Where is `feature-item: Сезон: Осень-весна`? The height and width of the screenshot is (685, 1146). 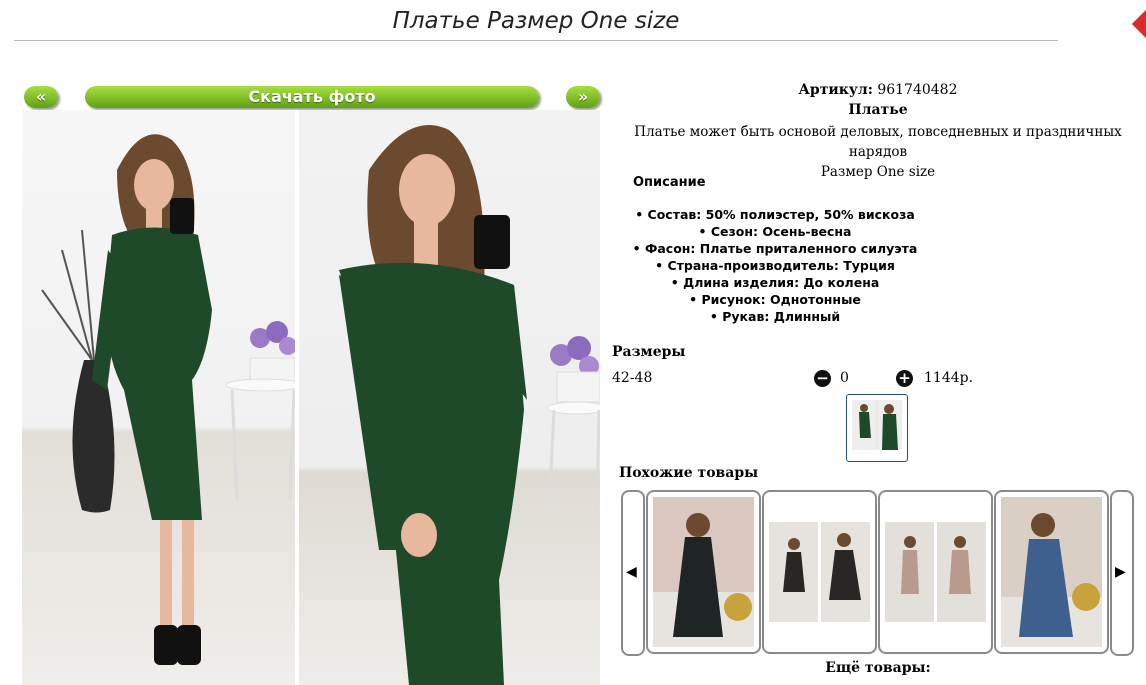
feature-item: Сезон: Осень-весна is located at coordinates (775, 231).